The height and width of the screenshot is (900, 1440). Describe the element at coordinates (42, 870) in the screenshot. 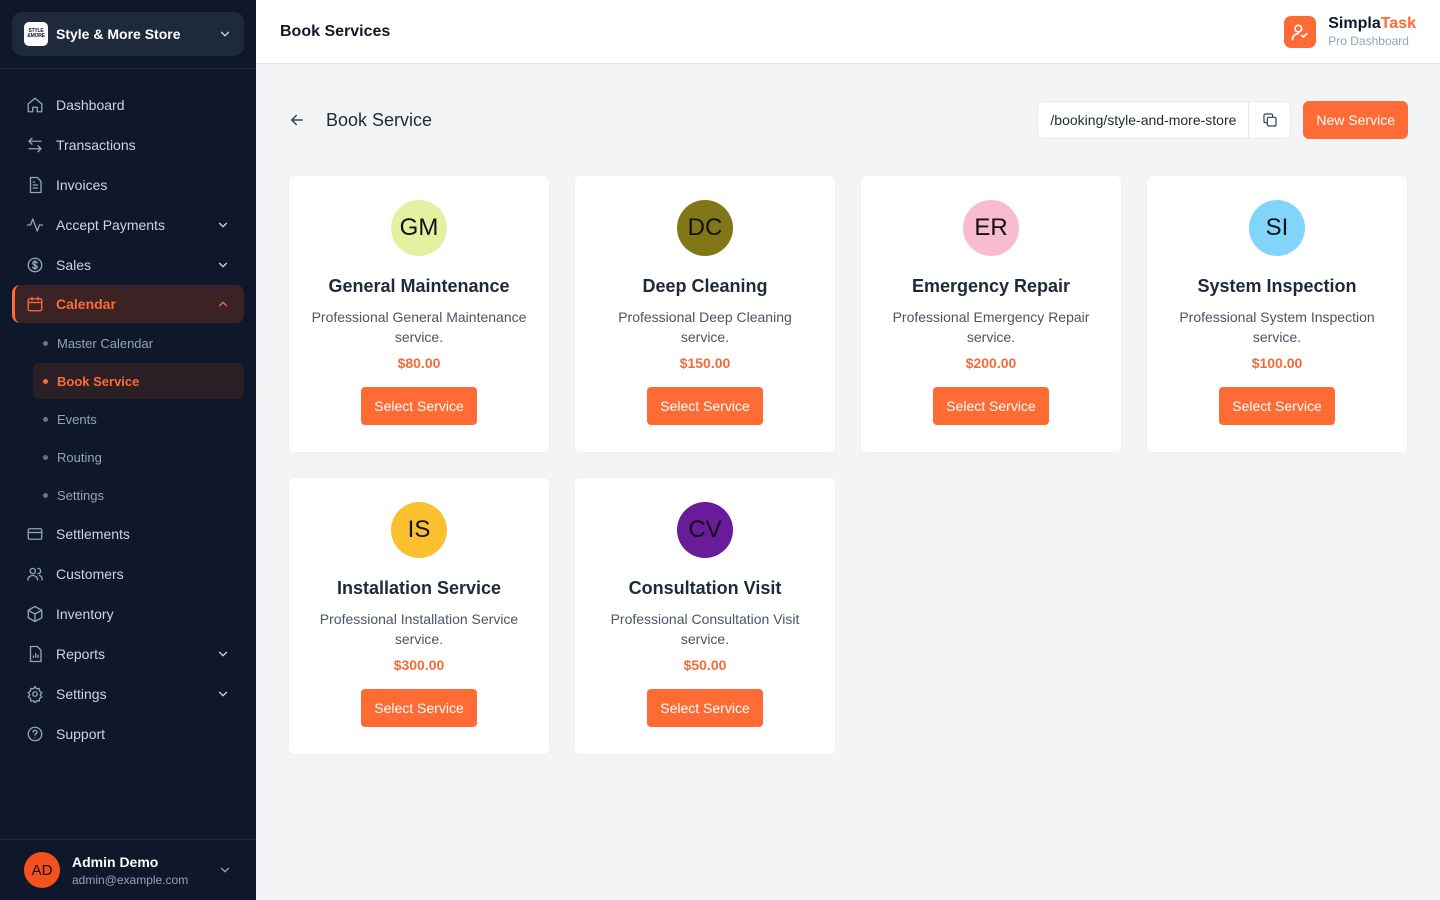

I see `avatar: AD` at that location.